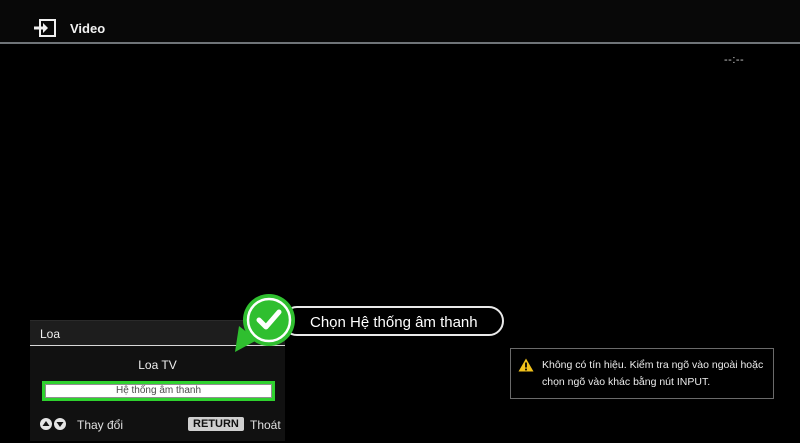  What do you see at coordinates (265, 323) in the screenshot?
I see `check-icon` at bounding box center [265, 323].